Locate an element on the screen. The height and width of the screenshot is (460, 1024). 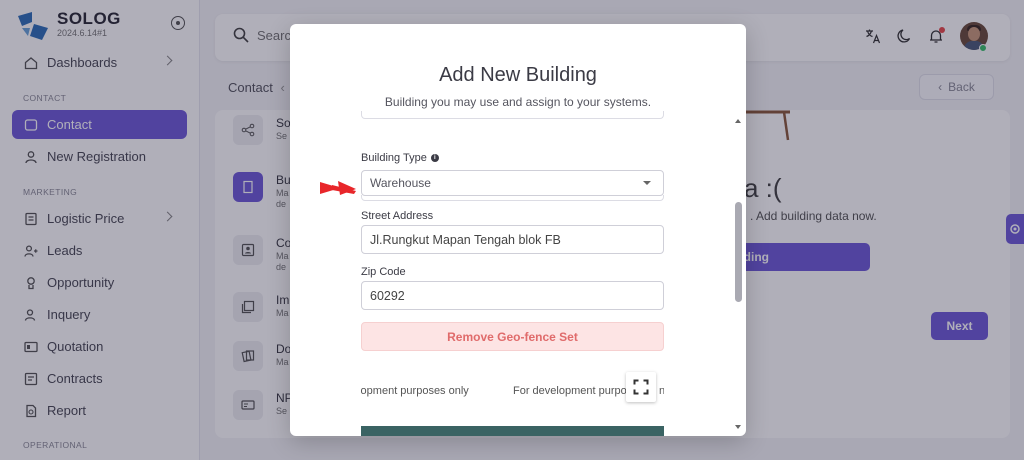
street-address-input is located at coordinates (512, 239).